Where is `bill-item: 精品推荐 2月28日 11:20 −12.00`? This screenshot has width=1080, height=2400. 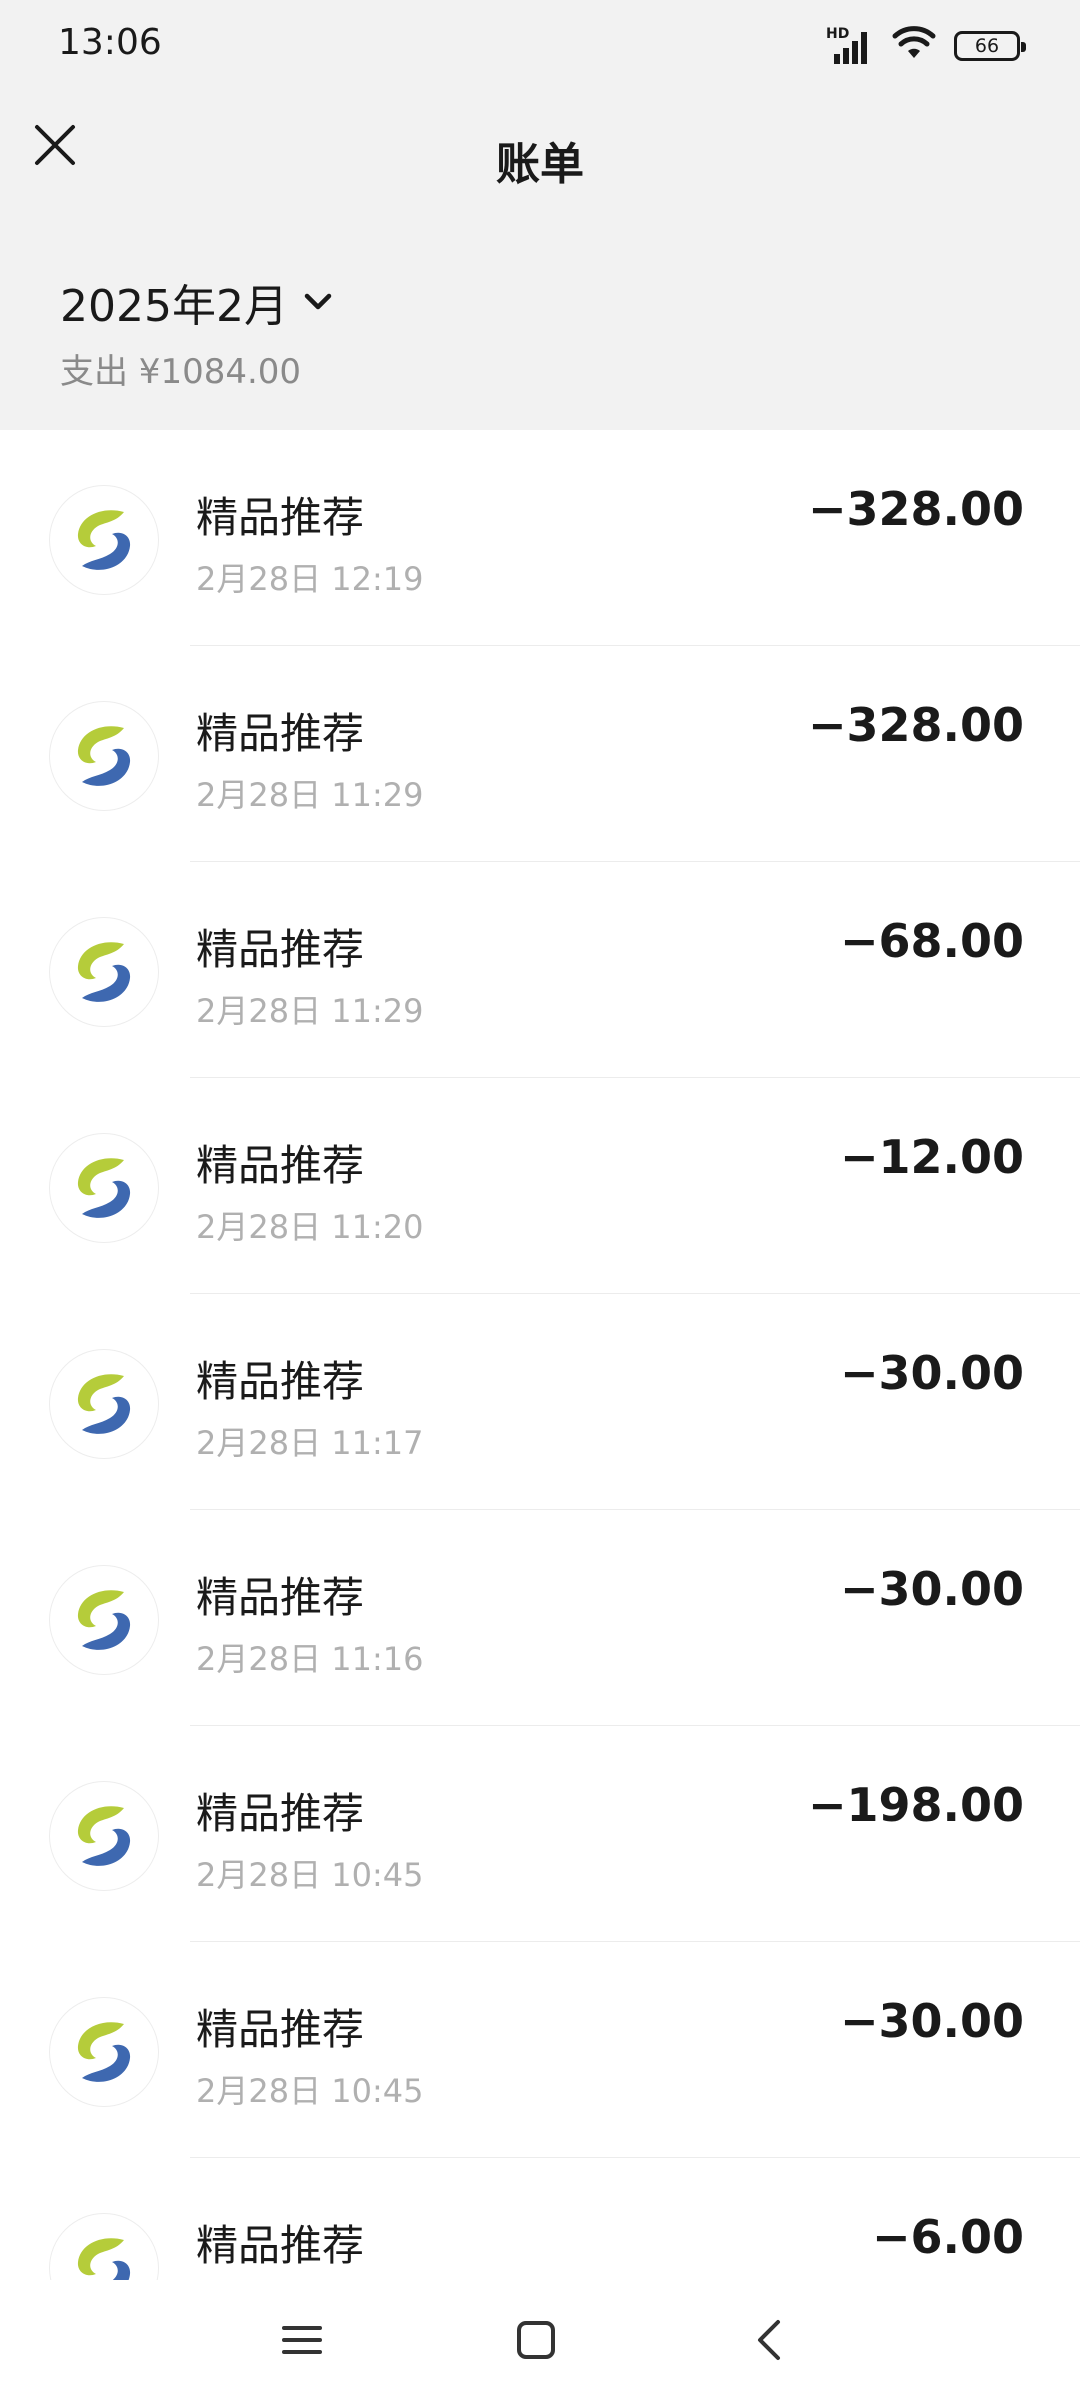
bill-item: 精品推荐 2月28日 11:20 −12.00 is located at coordinates (540, 1186).